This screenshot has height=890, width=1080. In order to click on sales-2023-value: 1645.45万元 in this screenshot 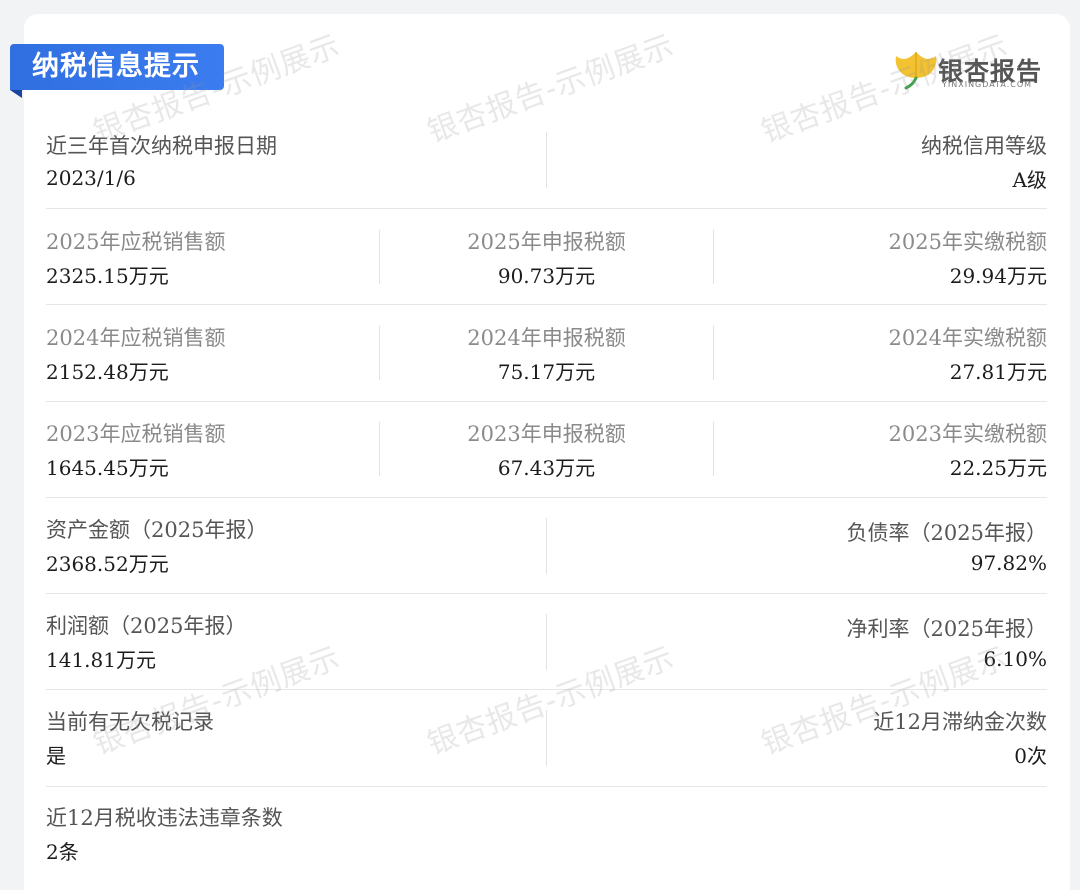, I will do `click(107, 468)`.